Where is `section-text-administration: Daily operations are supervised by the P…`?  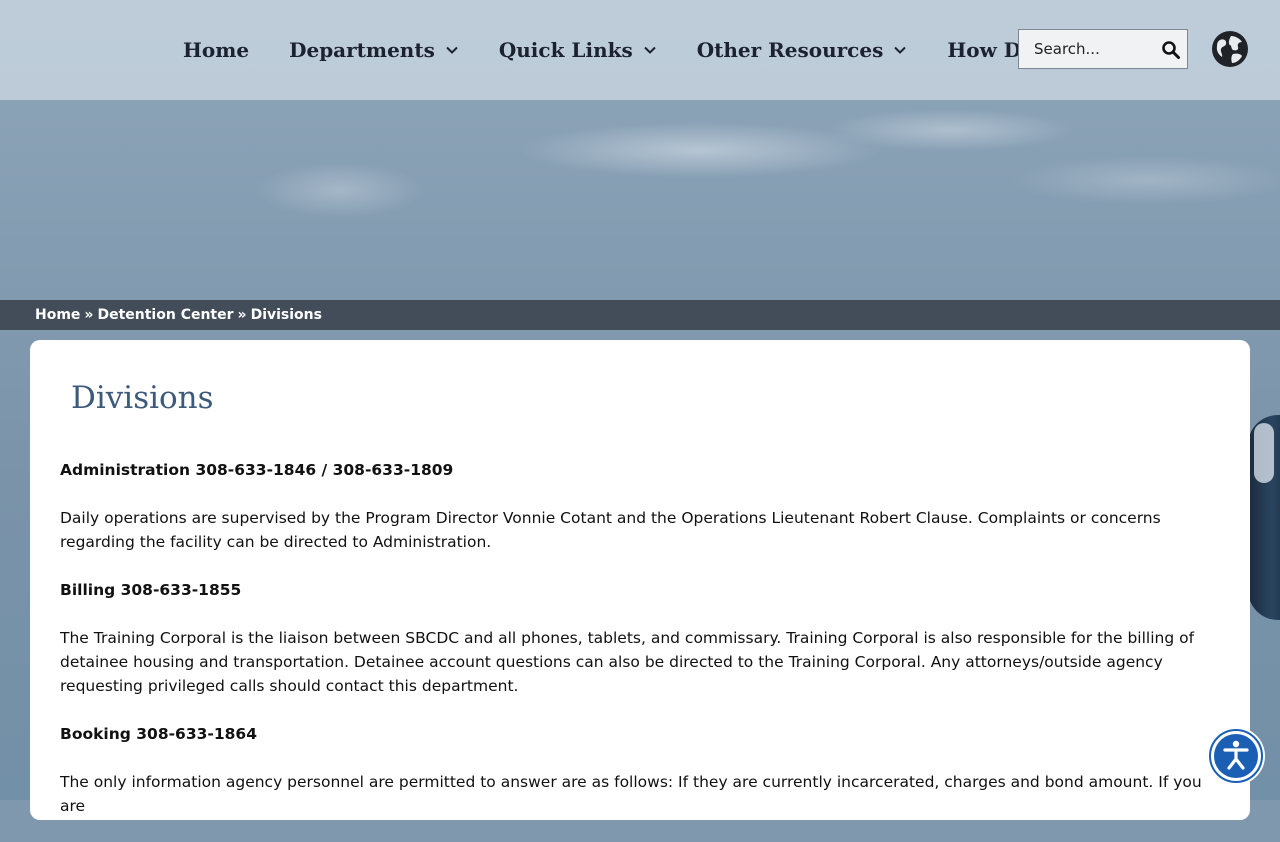
section-text-administration: Daily operations are supervised by the P… is located at coordinates (610, 530).